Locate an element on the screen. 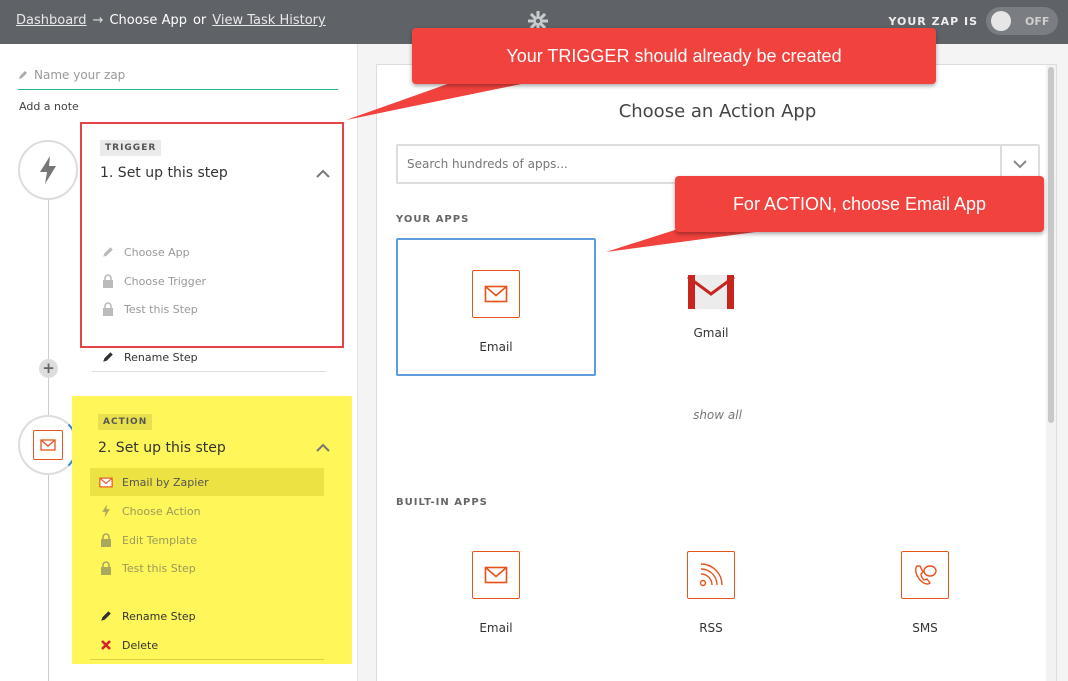  toggle-knob is located at coordinates (1001, 21).